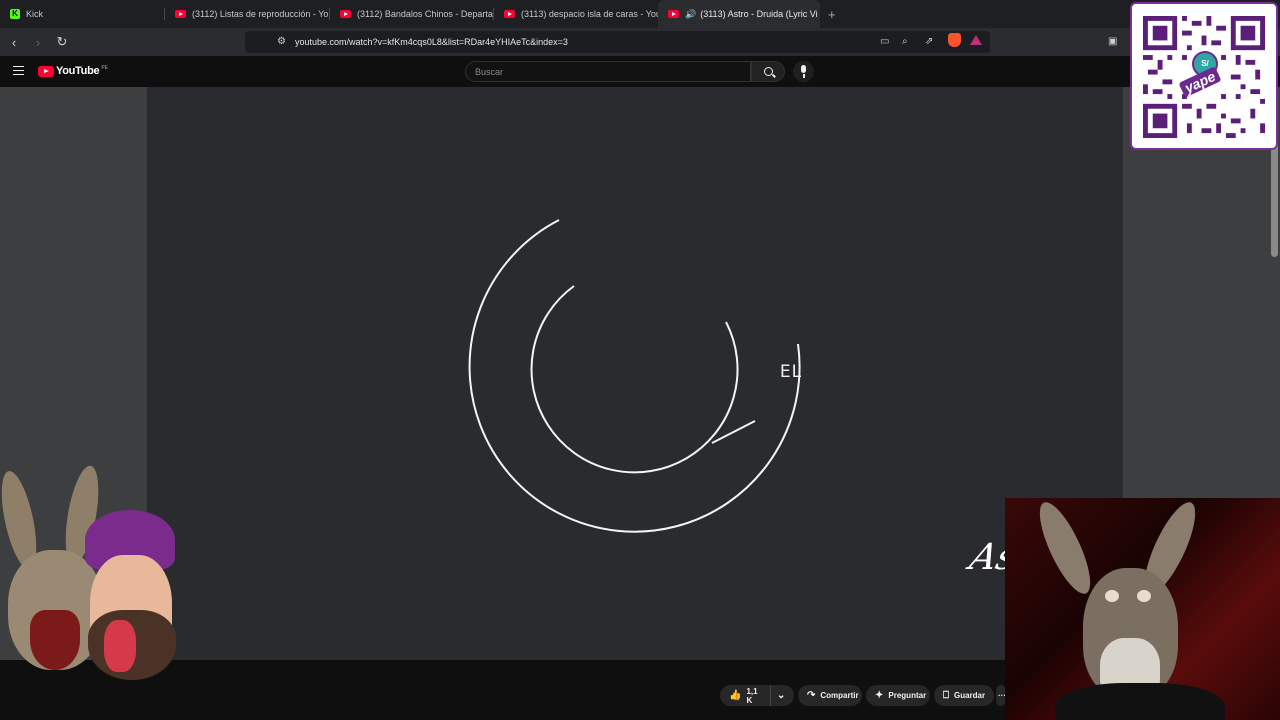 The image size is (1280, 720). I want to click on forward-icon: ›, so click(38, 42).